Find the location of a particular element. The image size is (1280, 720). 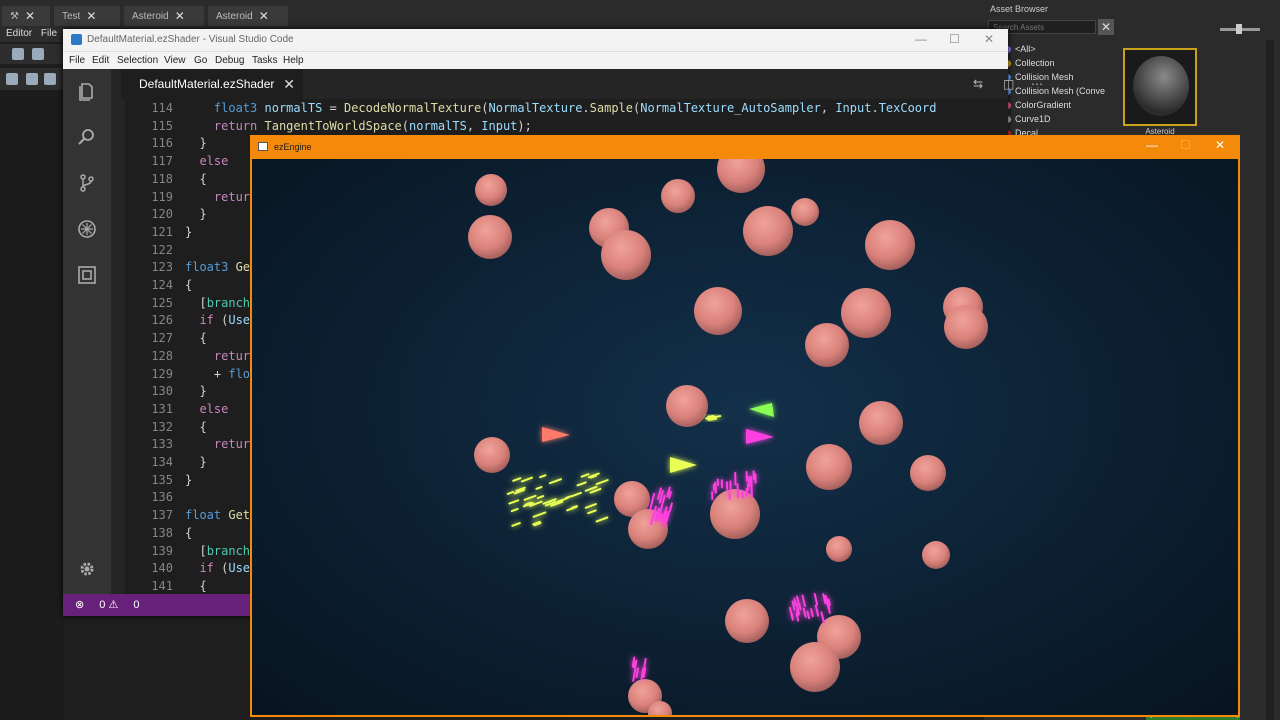

zoom-slider is located at coordinates (1240, 29).